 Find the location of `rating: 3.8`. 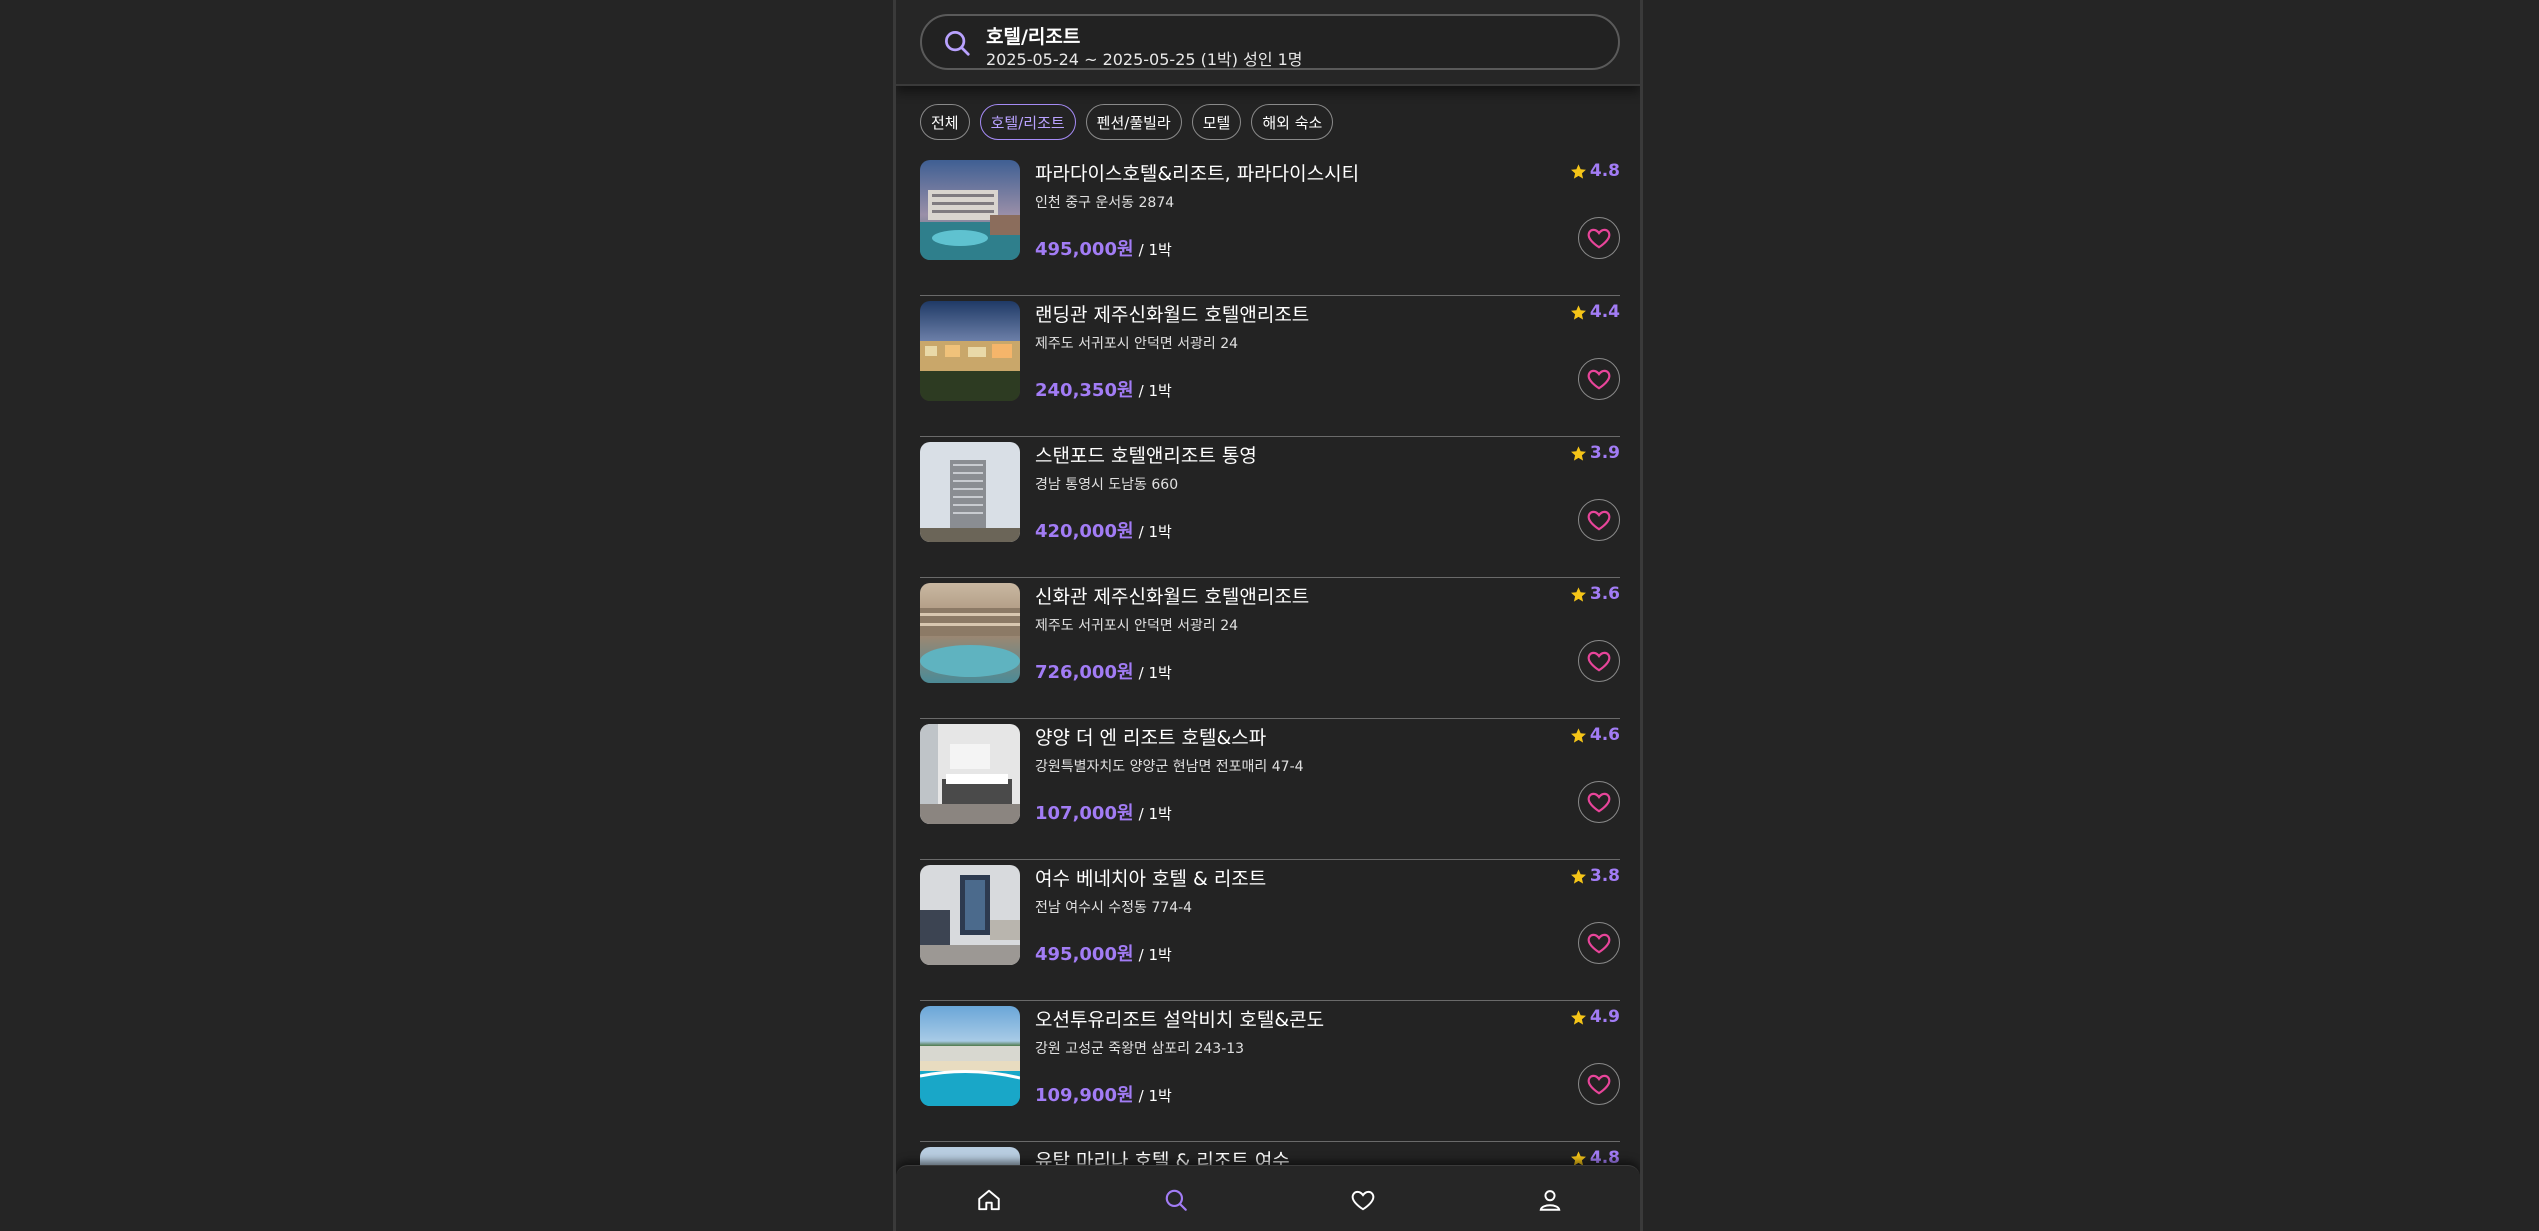

rating: 3.8 is located at coordinates (1595, 876).